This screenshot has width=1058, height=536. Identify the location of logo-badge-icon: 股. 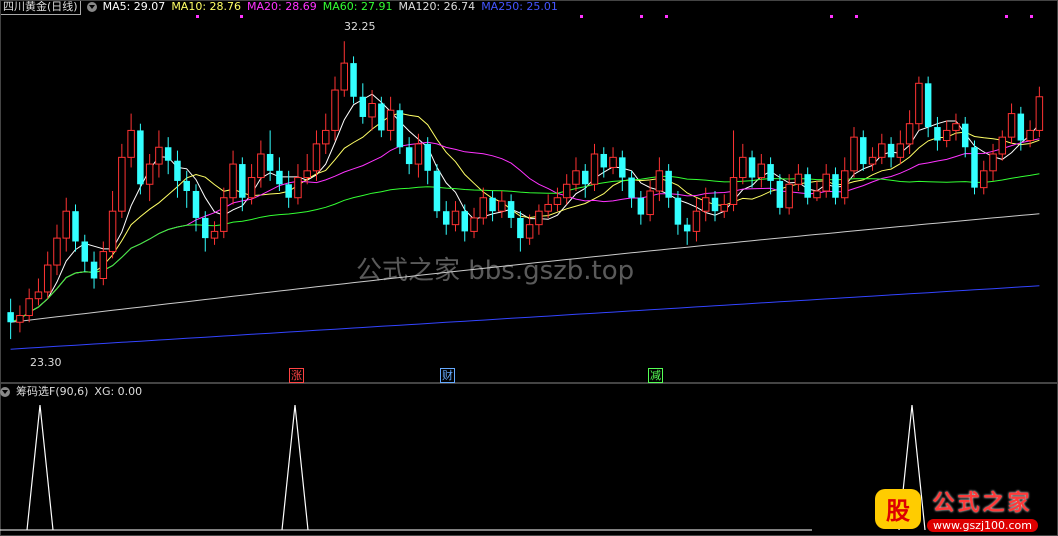
(897, 508).